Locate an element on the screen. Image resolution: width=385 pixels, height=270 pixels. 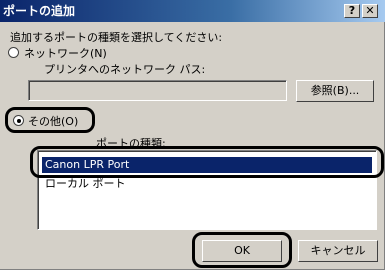
radio-selected-dot is located at coordinates (19, 121).